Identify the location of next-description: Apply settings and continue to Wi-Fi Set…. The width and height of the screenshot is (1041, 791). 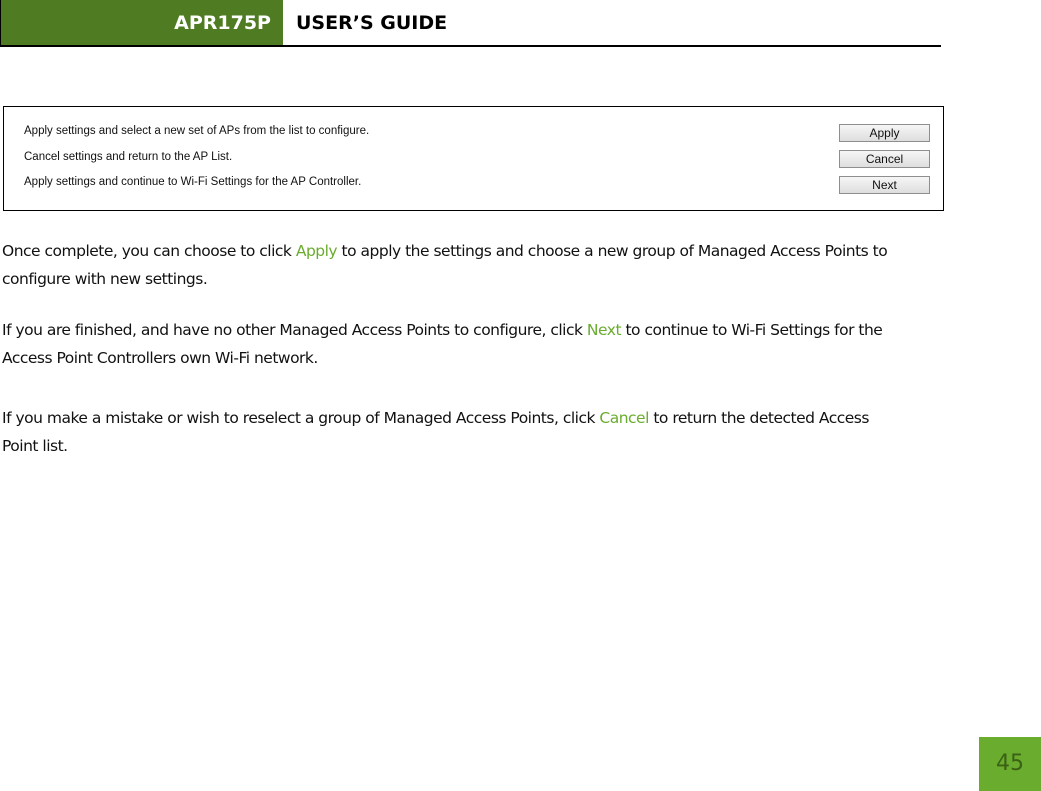
(193, 182).